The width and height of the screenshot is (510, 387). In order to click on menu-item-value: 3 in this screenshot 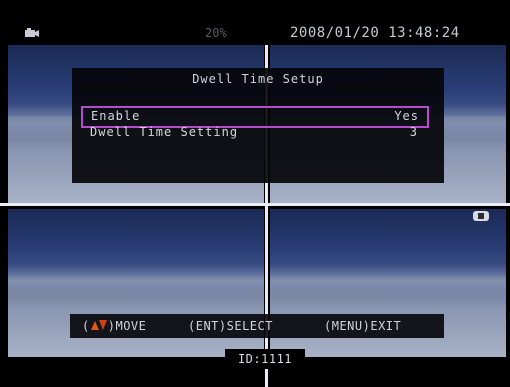, I will do `click(413, 132)`.